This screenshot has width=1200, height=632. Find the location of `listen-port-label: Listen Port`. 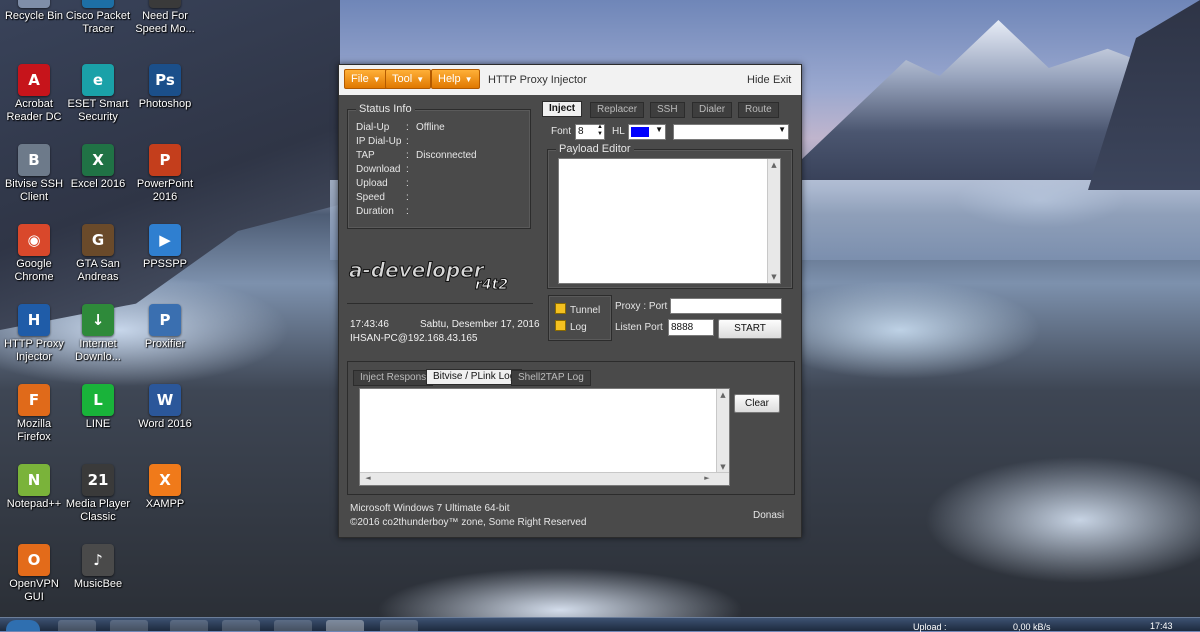

listen-port-label: Listen Port is located at coordinates (639, 327).